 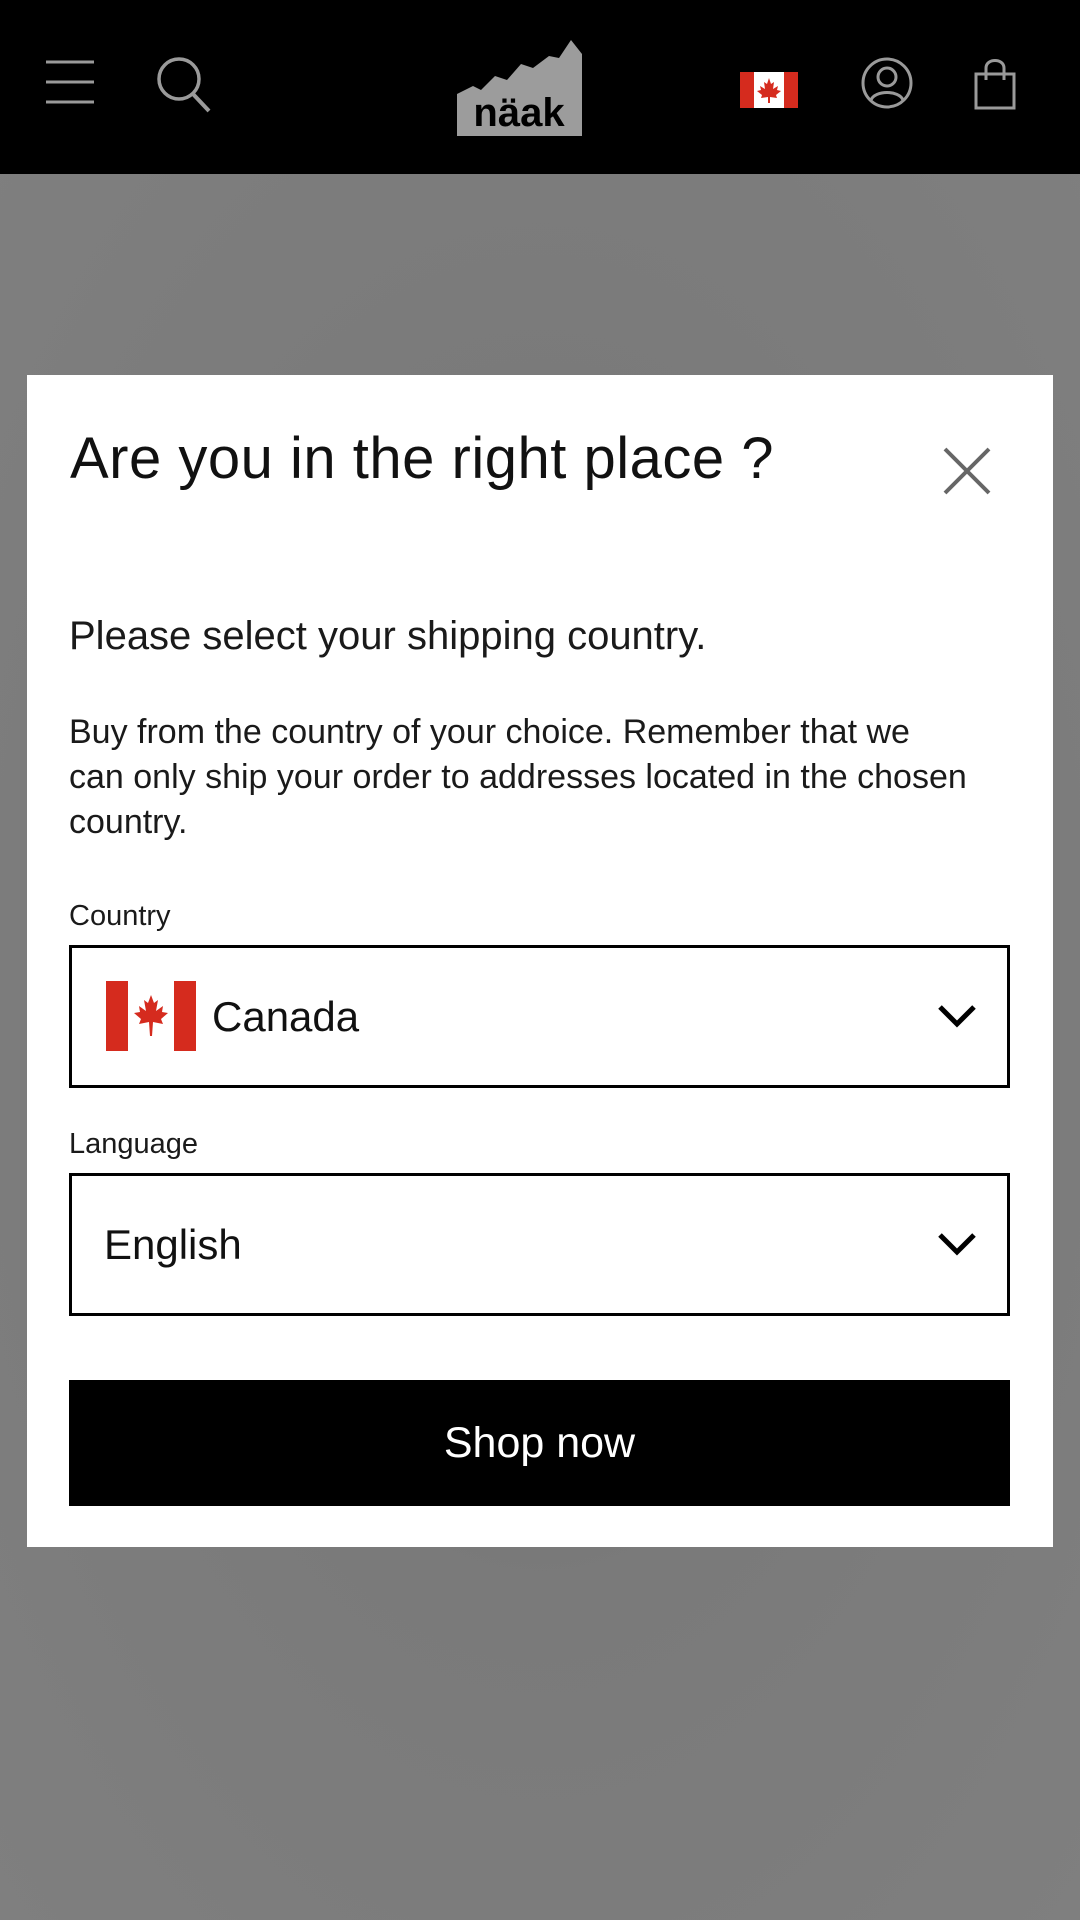 I want to click on svg-text: näak, so click(x=519, y=113).